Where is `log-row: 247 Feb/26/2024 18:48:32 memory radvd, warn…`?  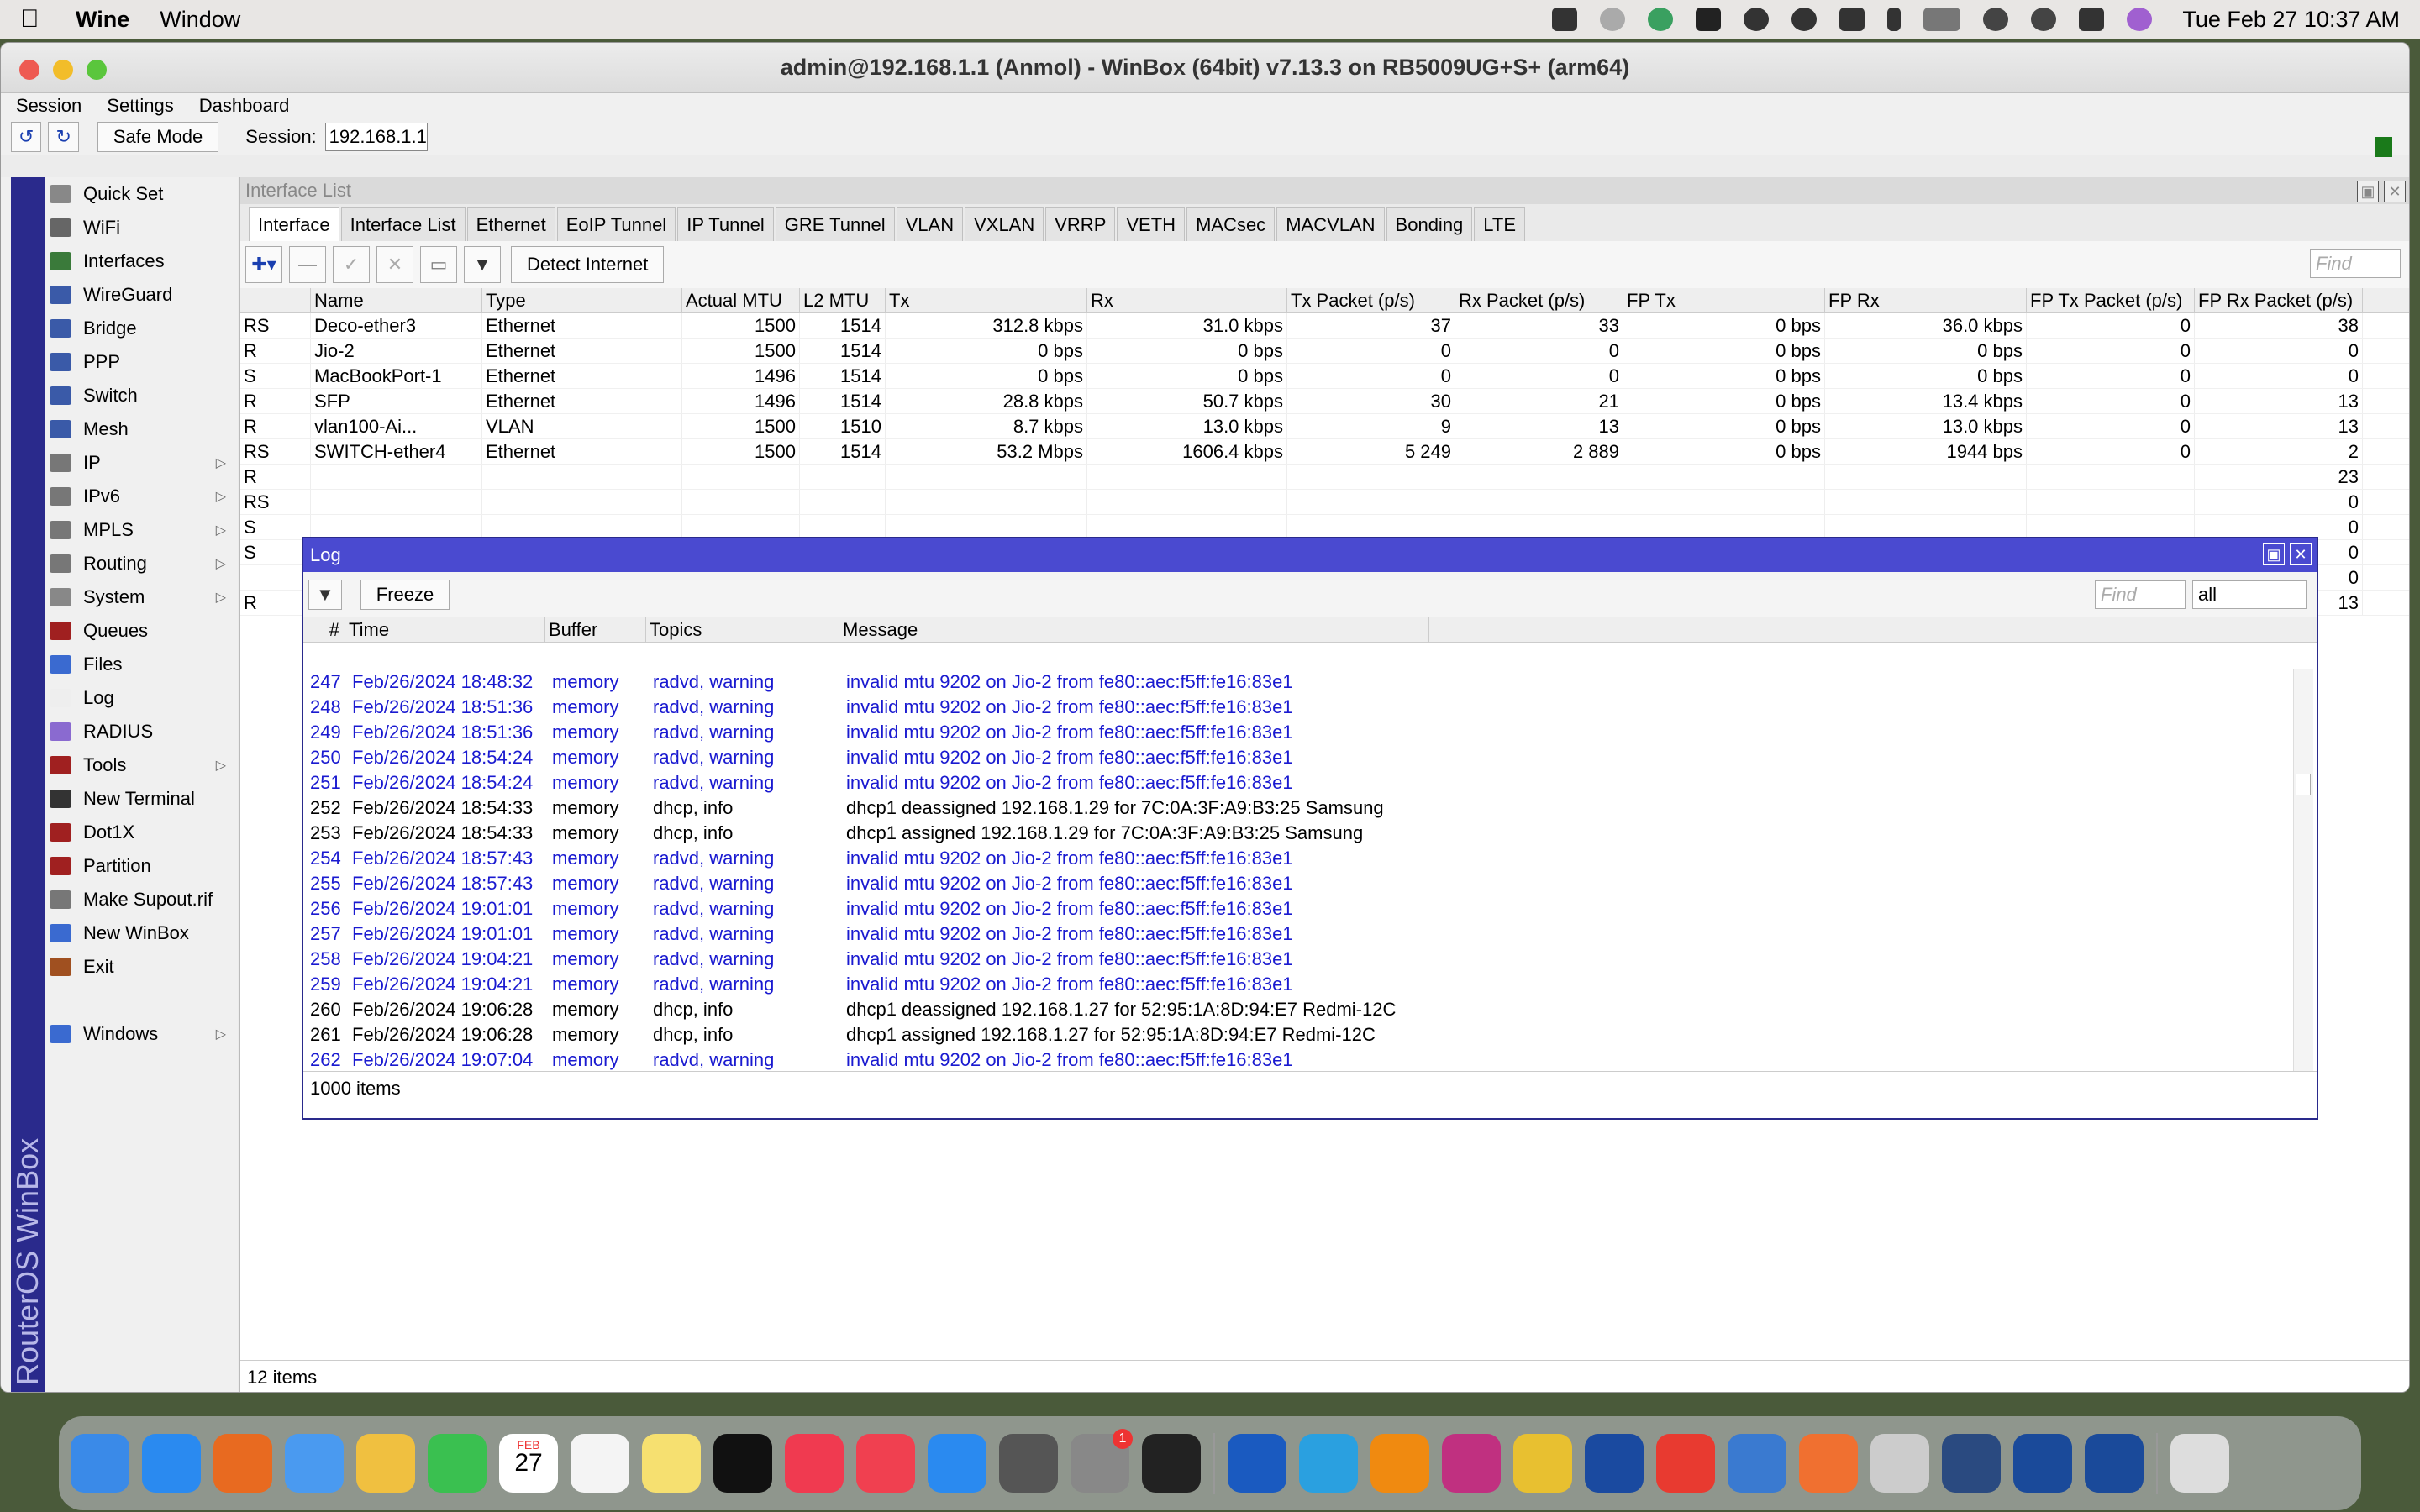 log-row: 247 Feb/26/2024 18:48:32 memory radvd, warn… is located at coordinates (1294, 682).